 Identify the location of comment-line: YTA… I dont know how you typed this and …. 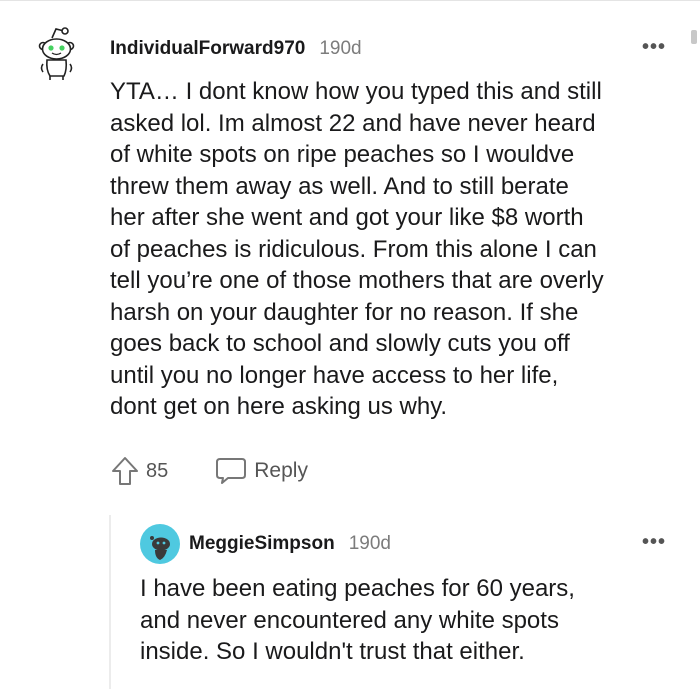
(356, 91).